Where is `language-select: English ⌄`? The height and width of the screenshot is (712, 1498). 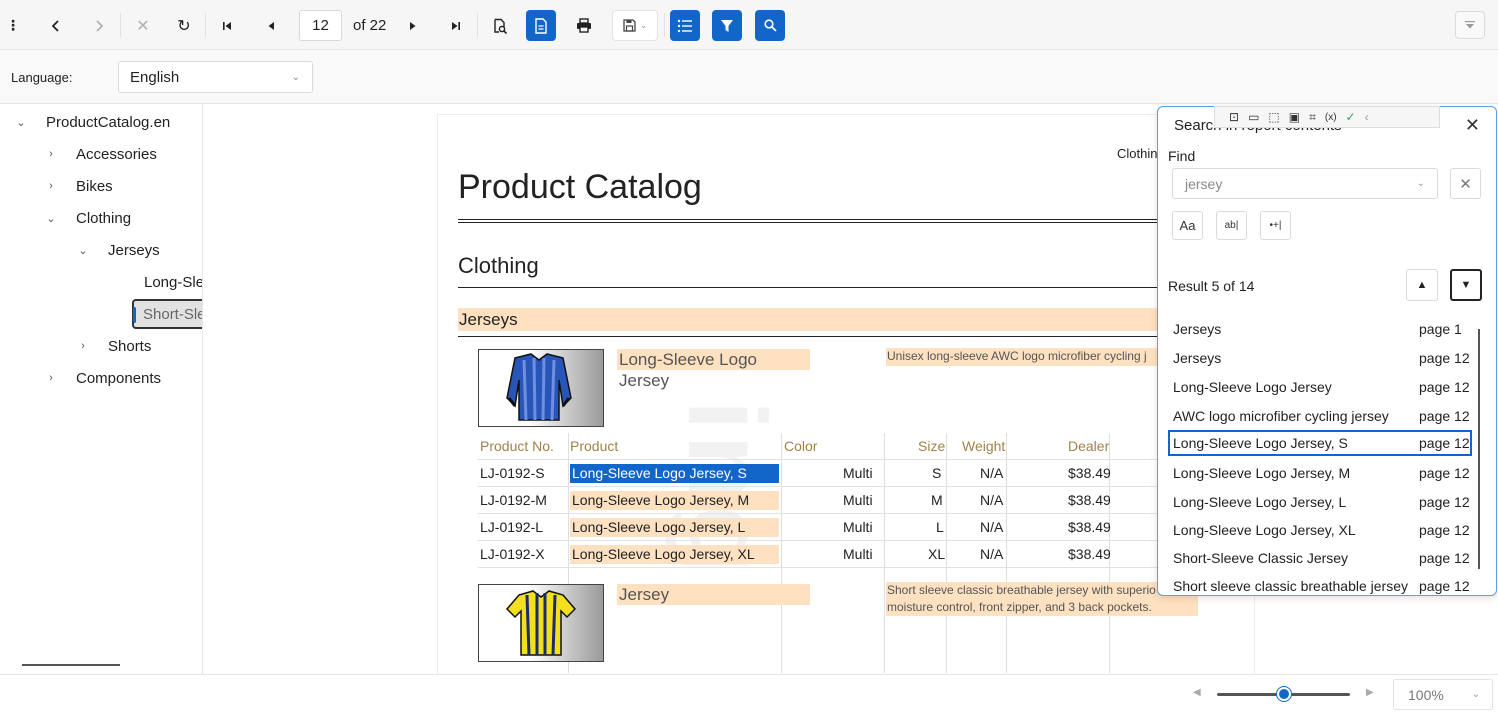 language-select: English ⌄ is located at coordinates (215, 77).